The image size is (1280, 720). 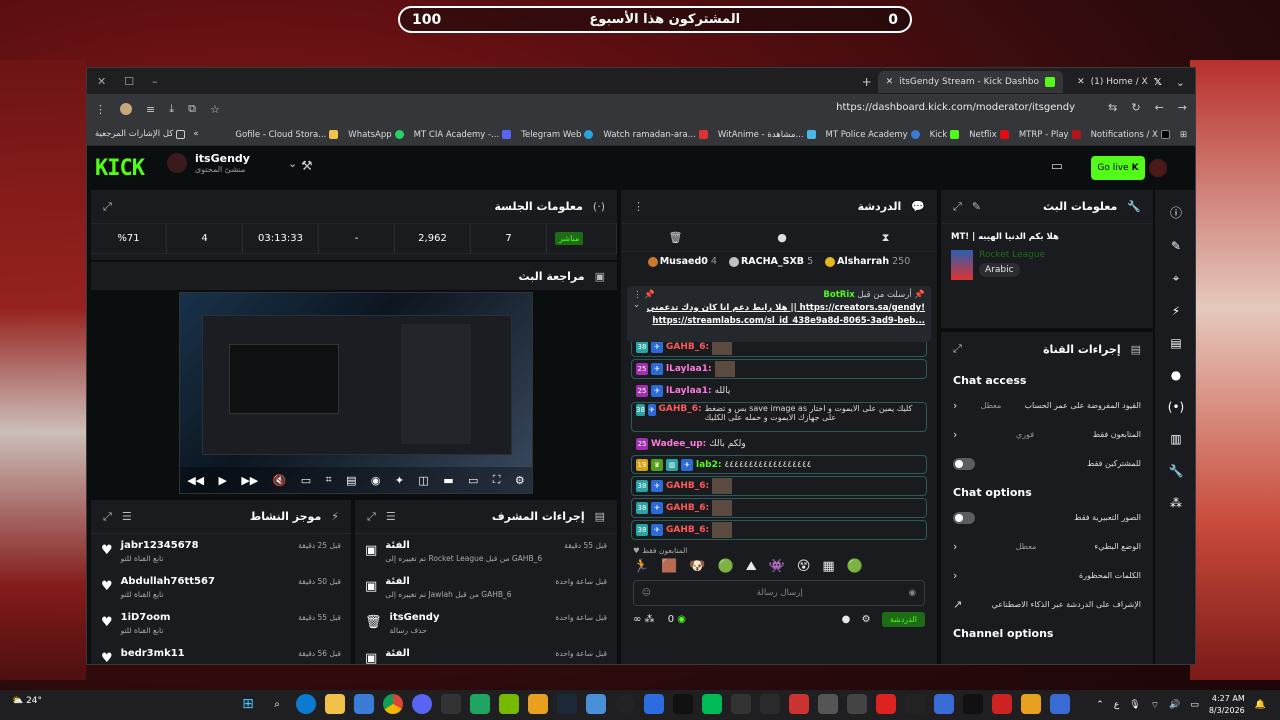 I want to click on nodes-icon: ⁂, so click(x=1176, y=503).